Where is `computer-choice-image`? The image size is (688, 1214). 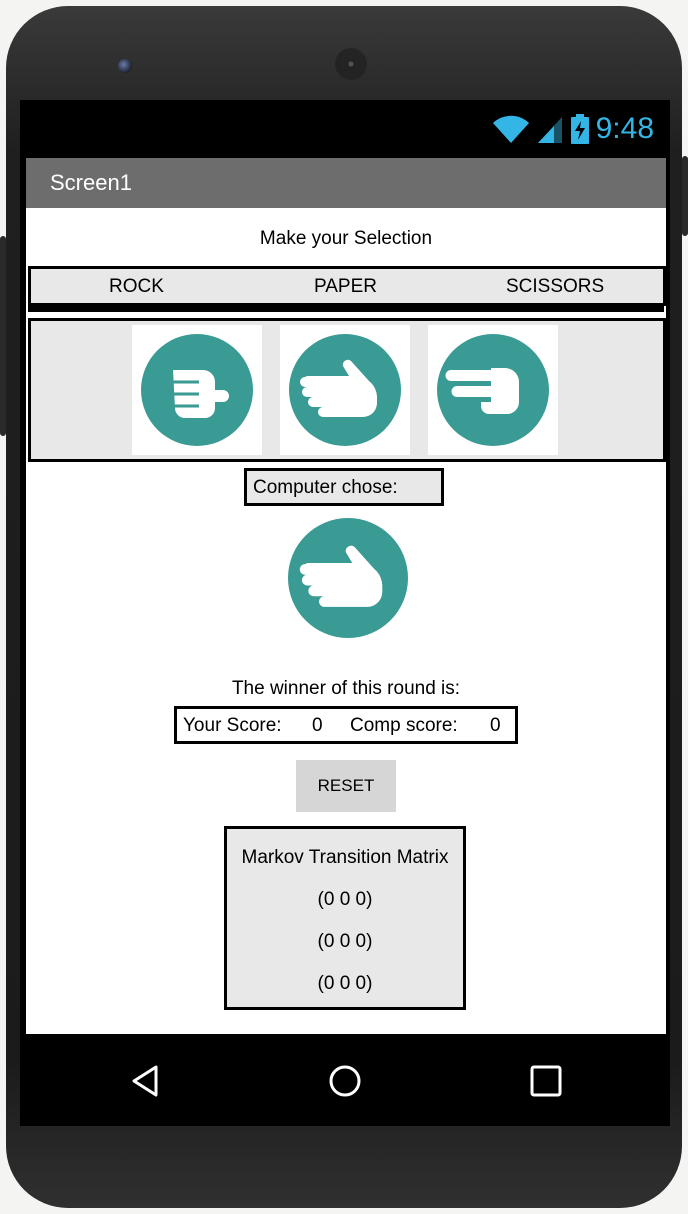
computer-choice-image is located at coordinates (348, 580).